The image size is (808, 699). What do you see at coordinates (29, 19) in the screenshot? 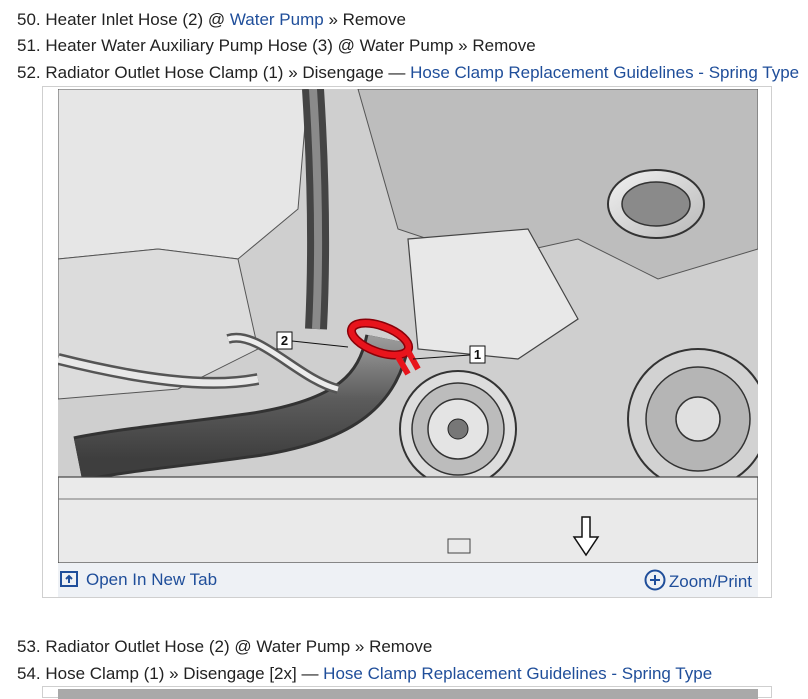
I see `step-number: 50.` at bounding box center [29, 19].